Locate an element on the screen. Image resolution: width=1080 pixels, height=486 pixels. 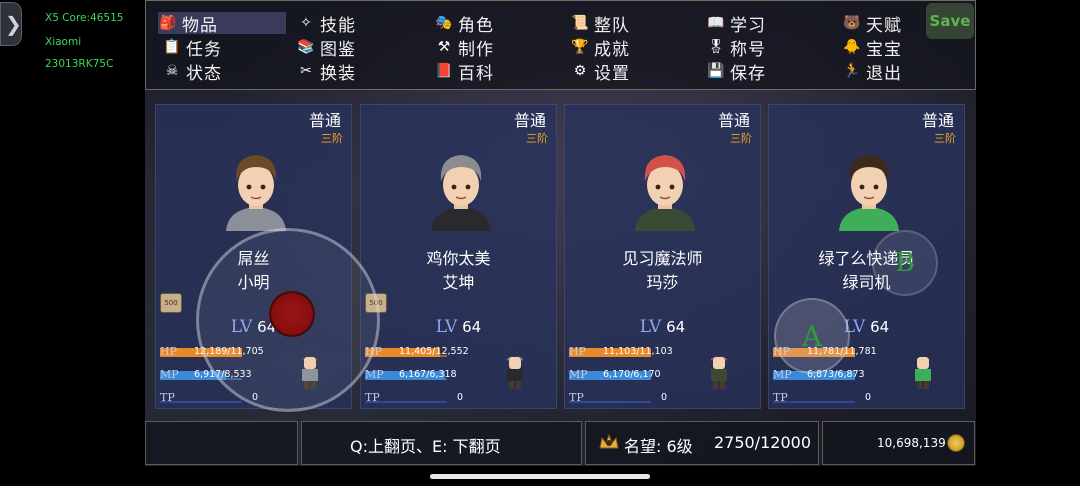
reputation-panel: 名望: 6级 2750/12000 is located at coordinates (702, 443).